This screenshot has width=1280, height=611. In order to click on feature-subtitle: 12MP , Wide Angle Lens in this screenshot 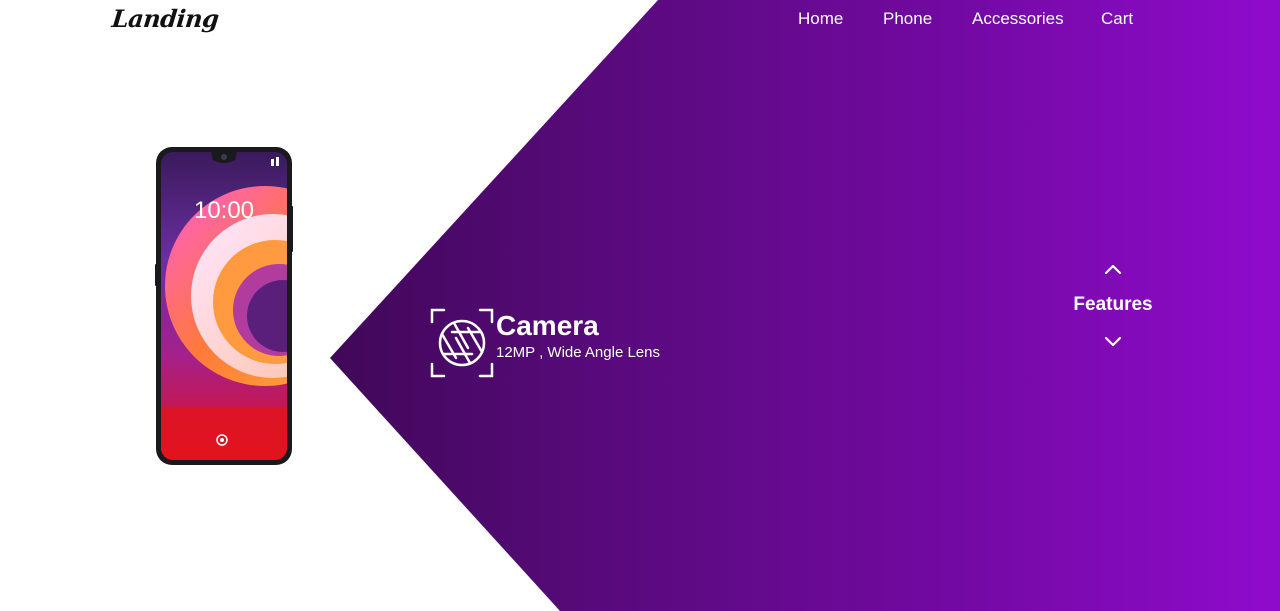, I will do `click(578, 352)`.